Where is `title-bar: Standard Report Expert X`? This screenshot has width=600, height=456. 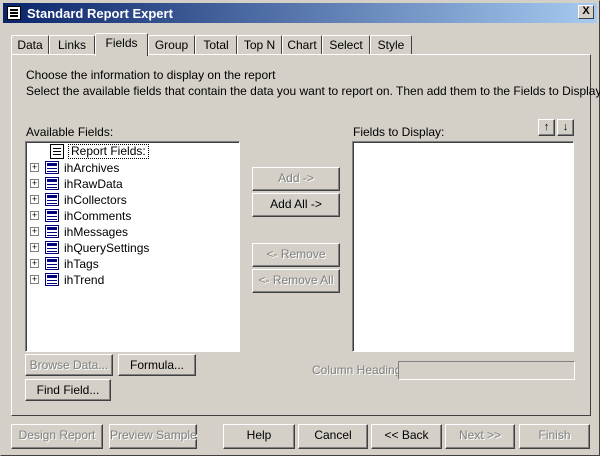
title-bar: Standard Report Expert X is located at coordinates (300, 13).